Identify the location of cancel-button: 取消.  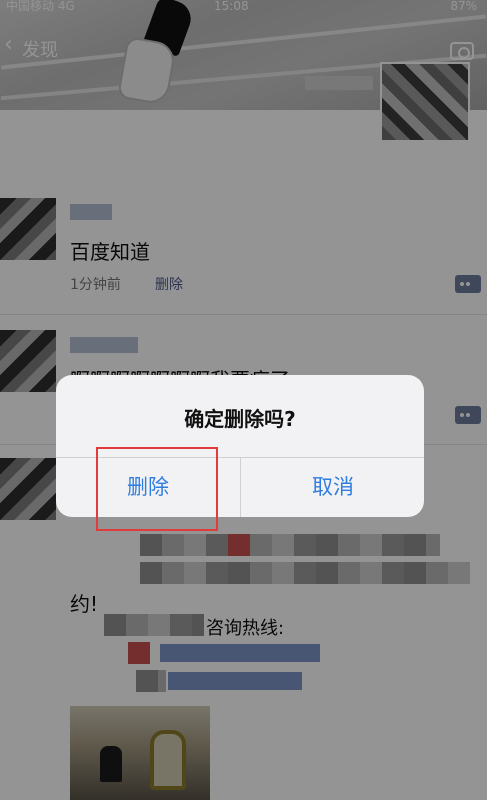
(332, 487).